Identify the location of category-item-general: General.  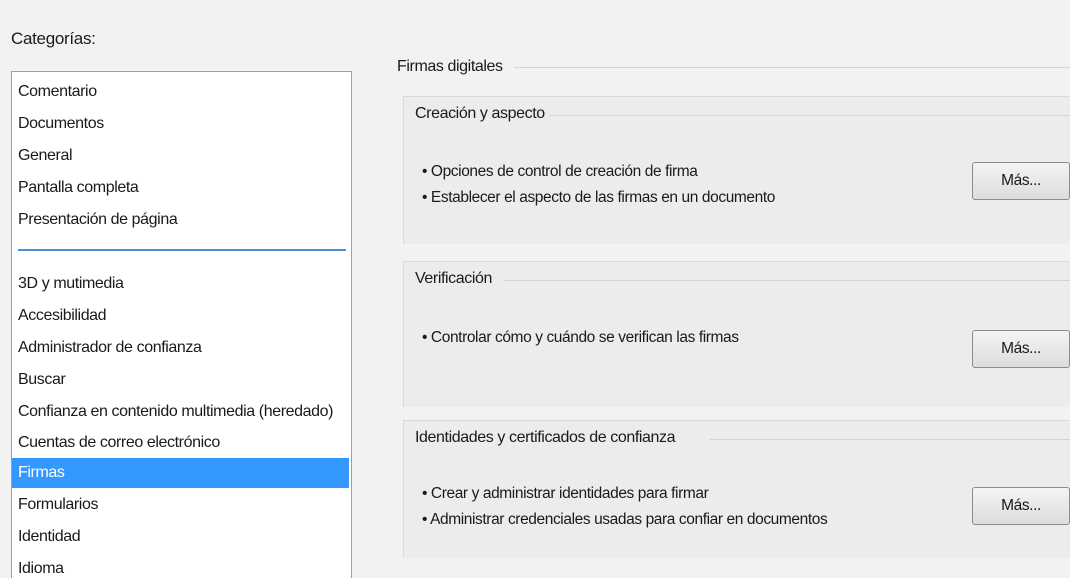
(180, 156).